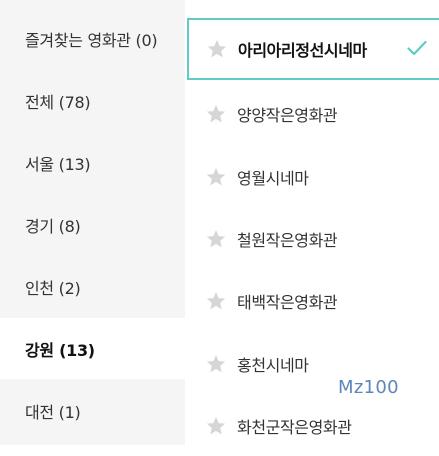 This screenshot has width=439, height=456. Describe the element at coordinates (294, 427) in the screenshot. I see `theater-name: 화천군작은영화관` at that location.